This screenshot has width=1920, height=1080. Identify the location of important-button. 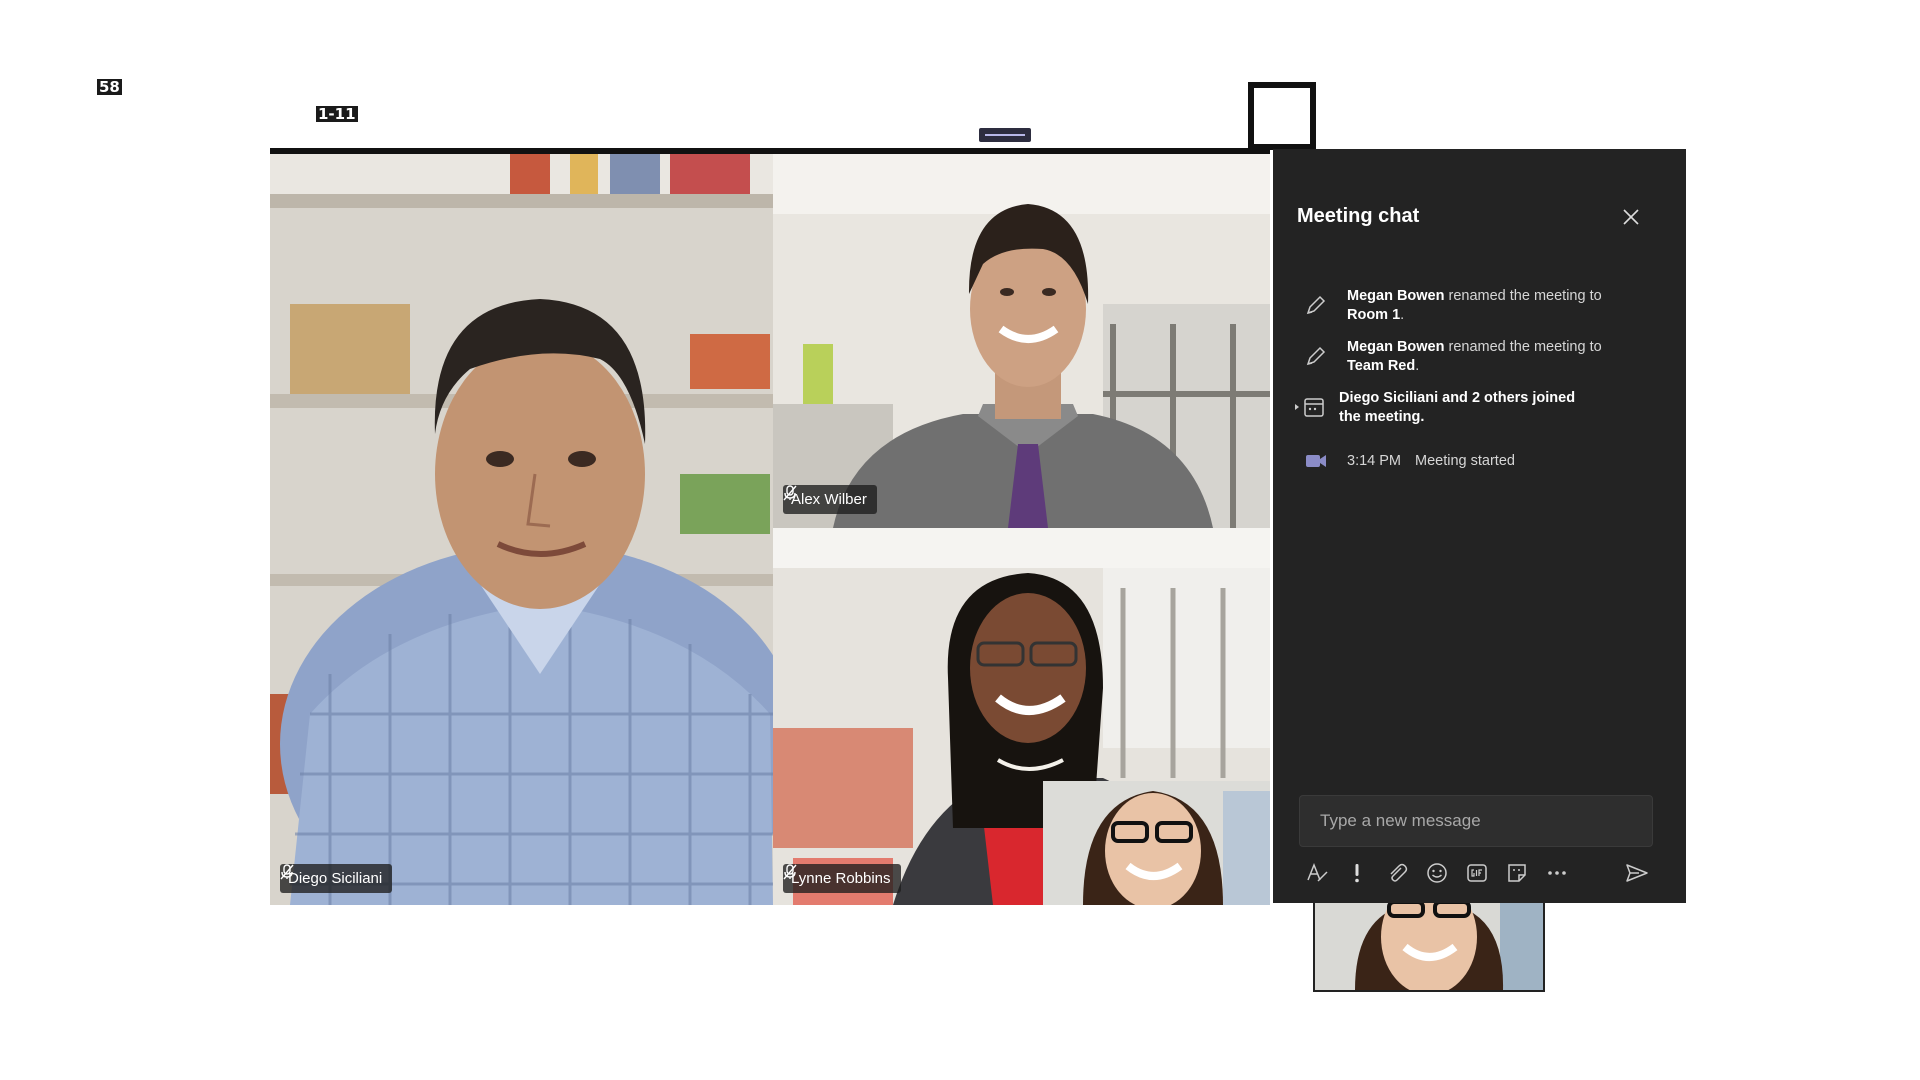
(1357, 873).